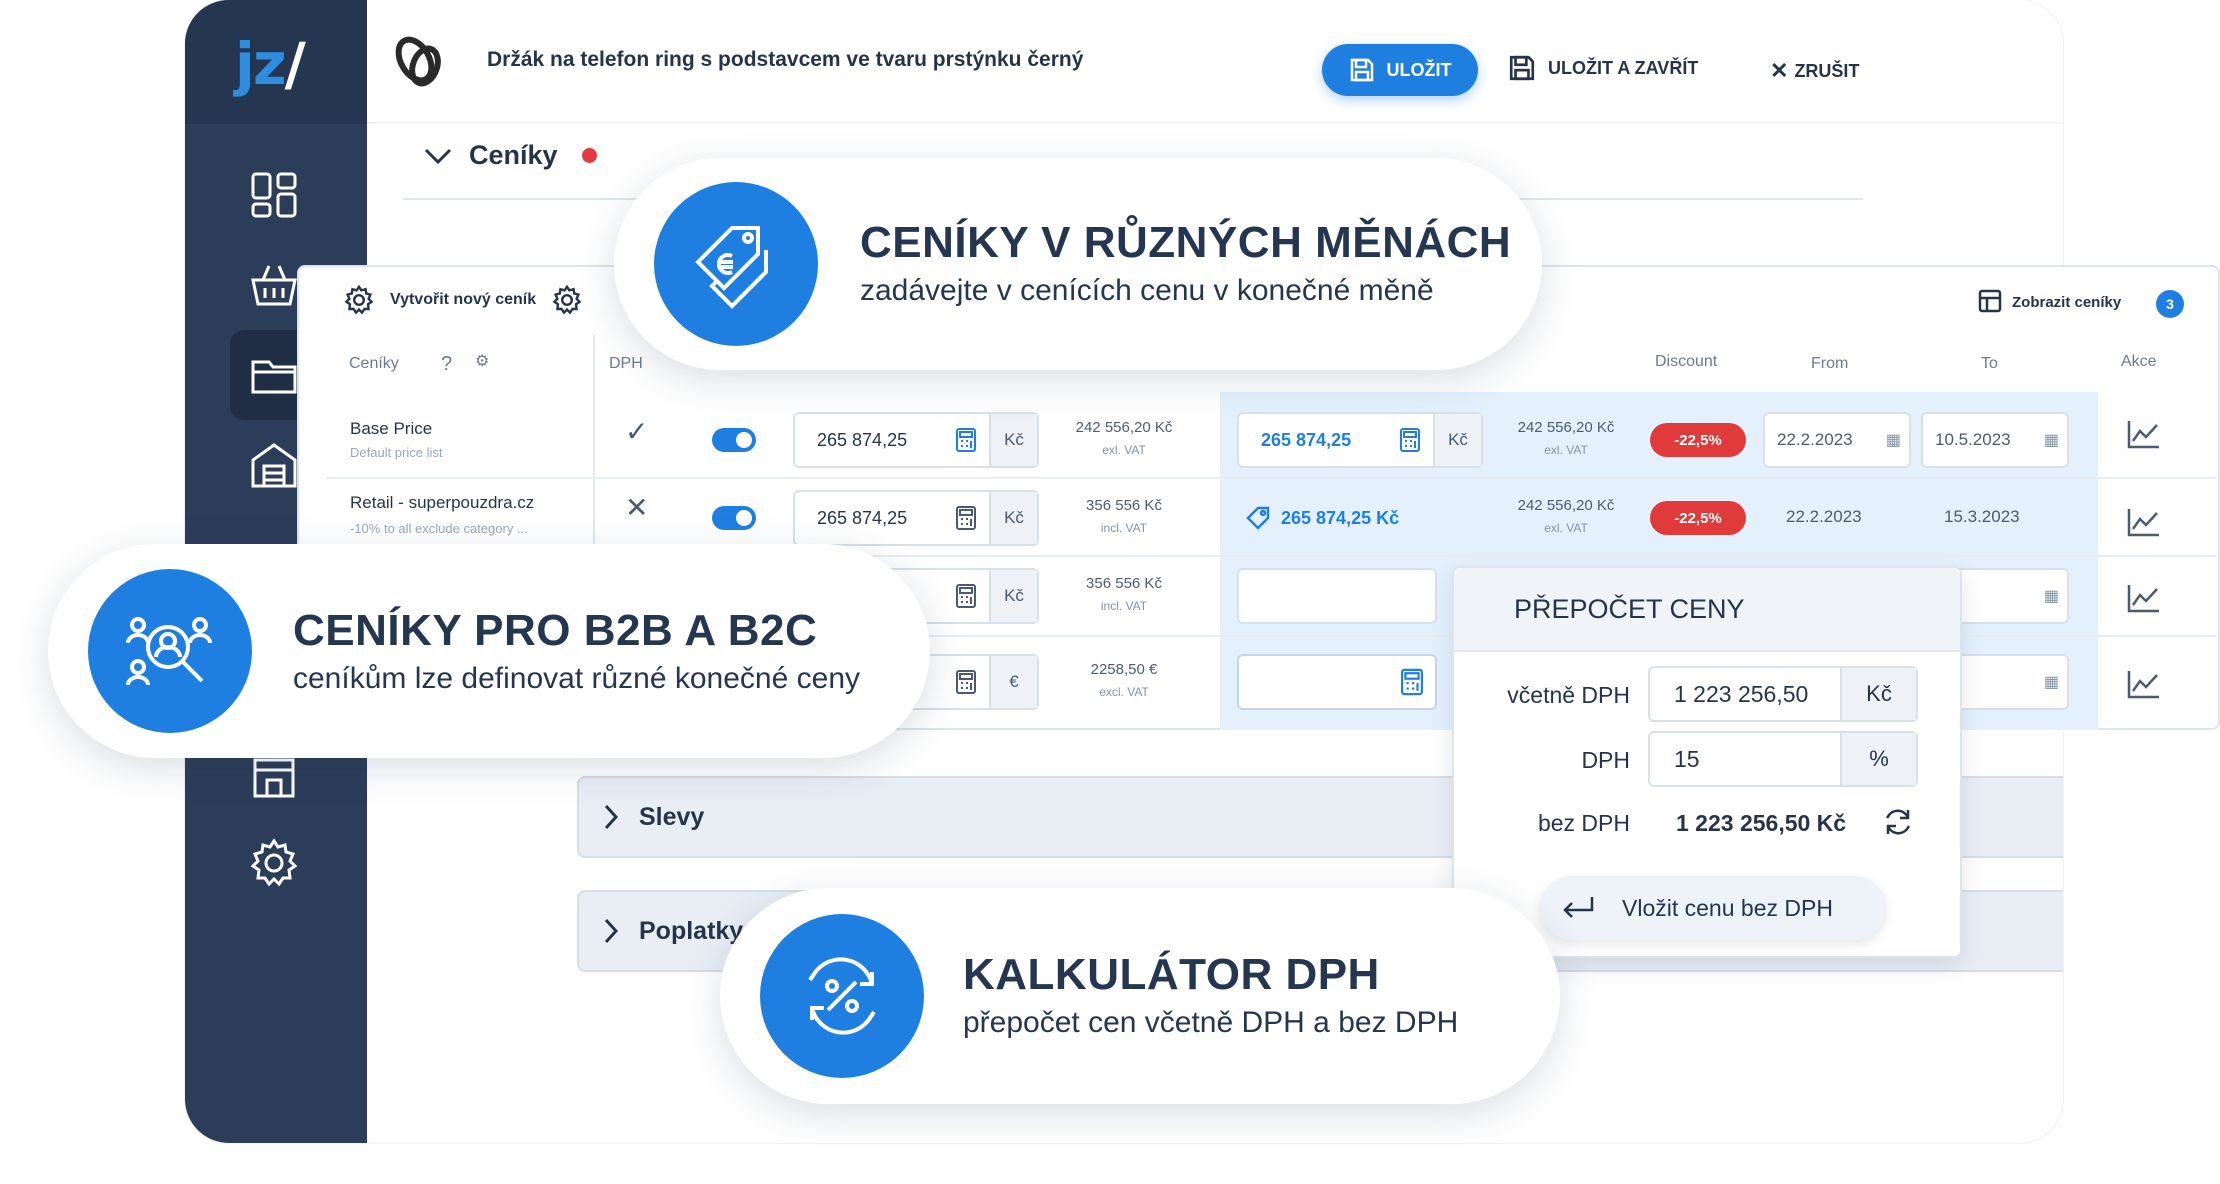 The image size is (2220, 1184). What do you see at coordinates (636, 431) in the screenshot?
I see `vat-check-icon: ✓` at bounding box center [636, 431].